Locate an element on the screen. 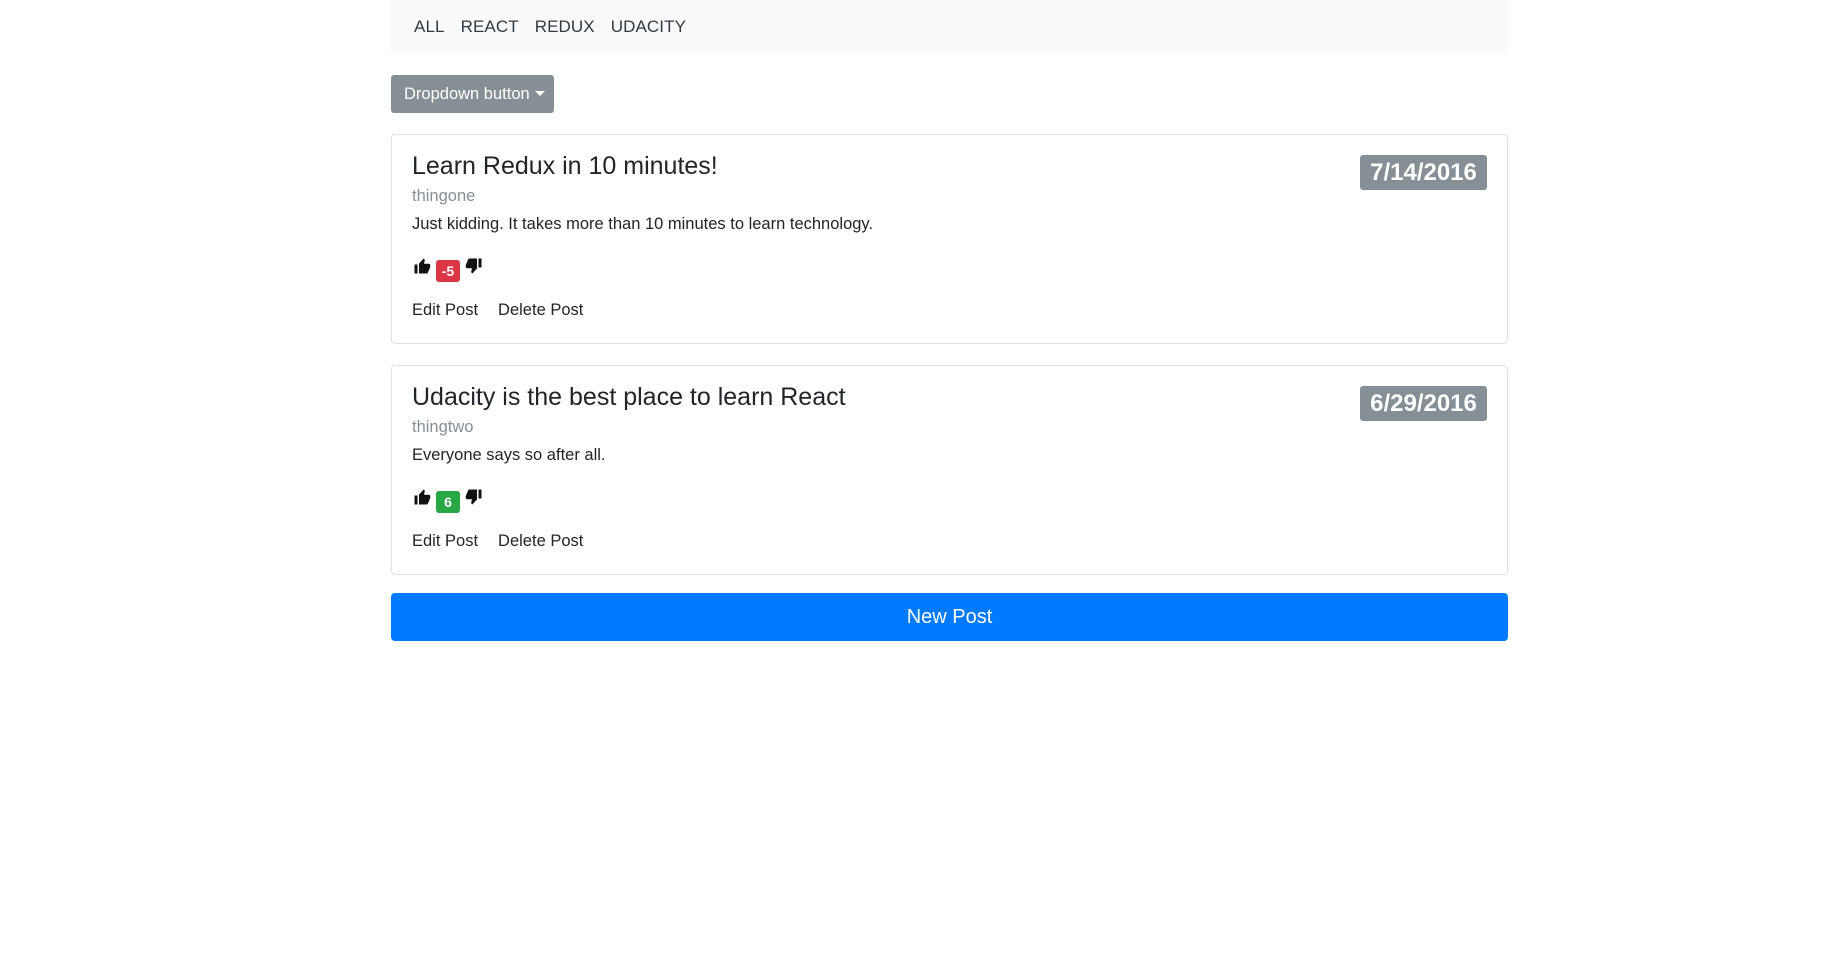 The height and width of the screenshot is (961, 1825). nav-link-udacity: UDACITY is located at coordinates (648, 27).